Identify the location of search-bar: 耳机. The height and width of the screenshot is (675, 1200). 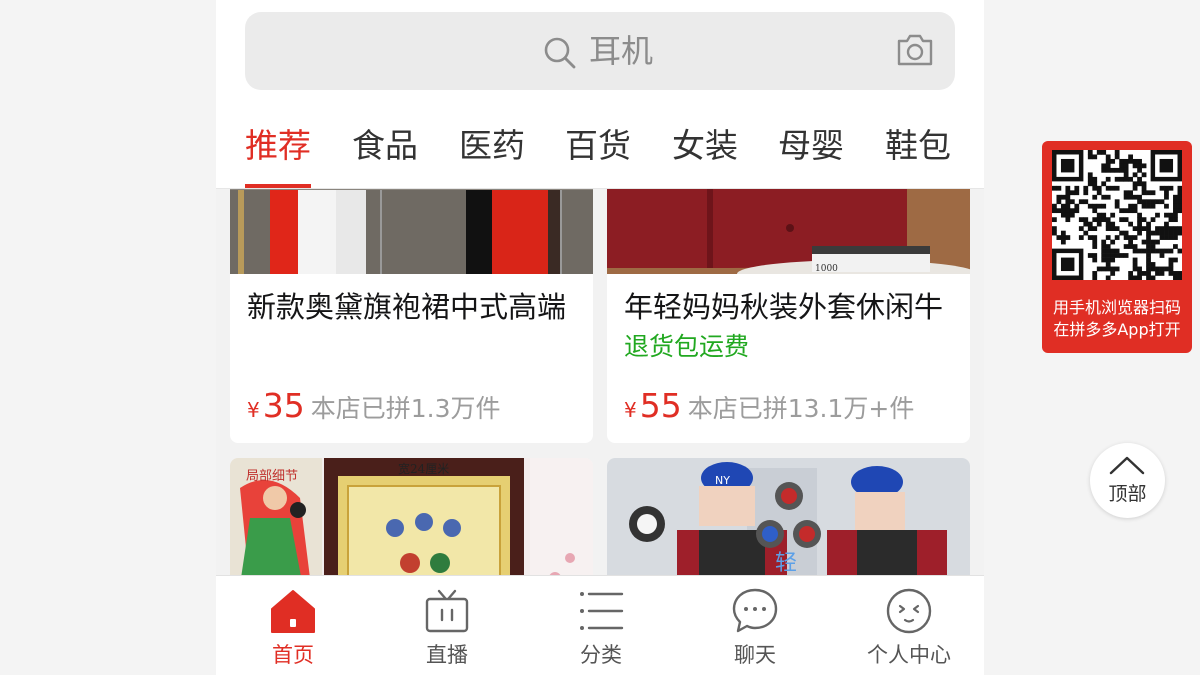
(600, 51).